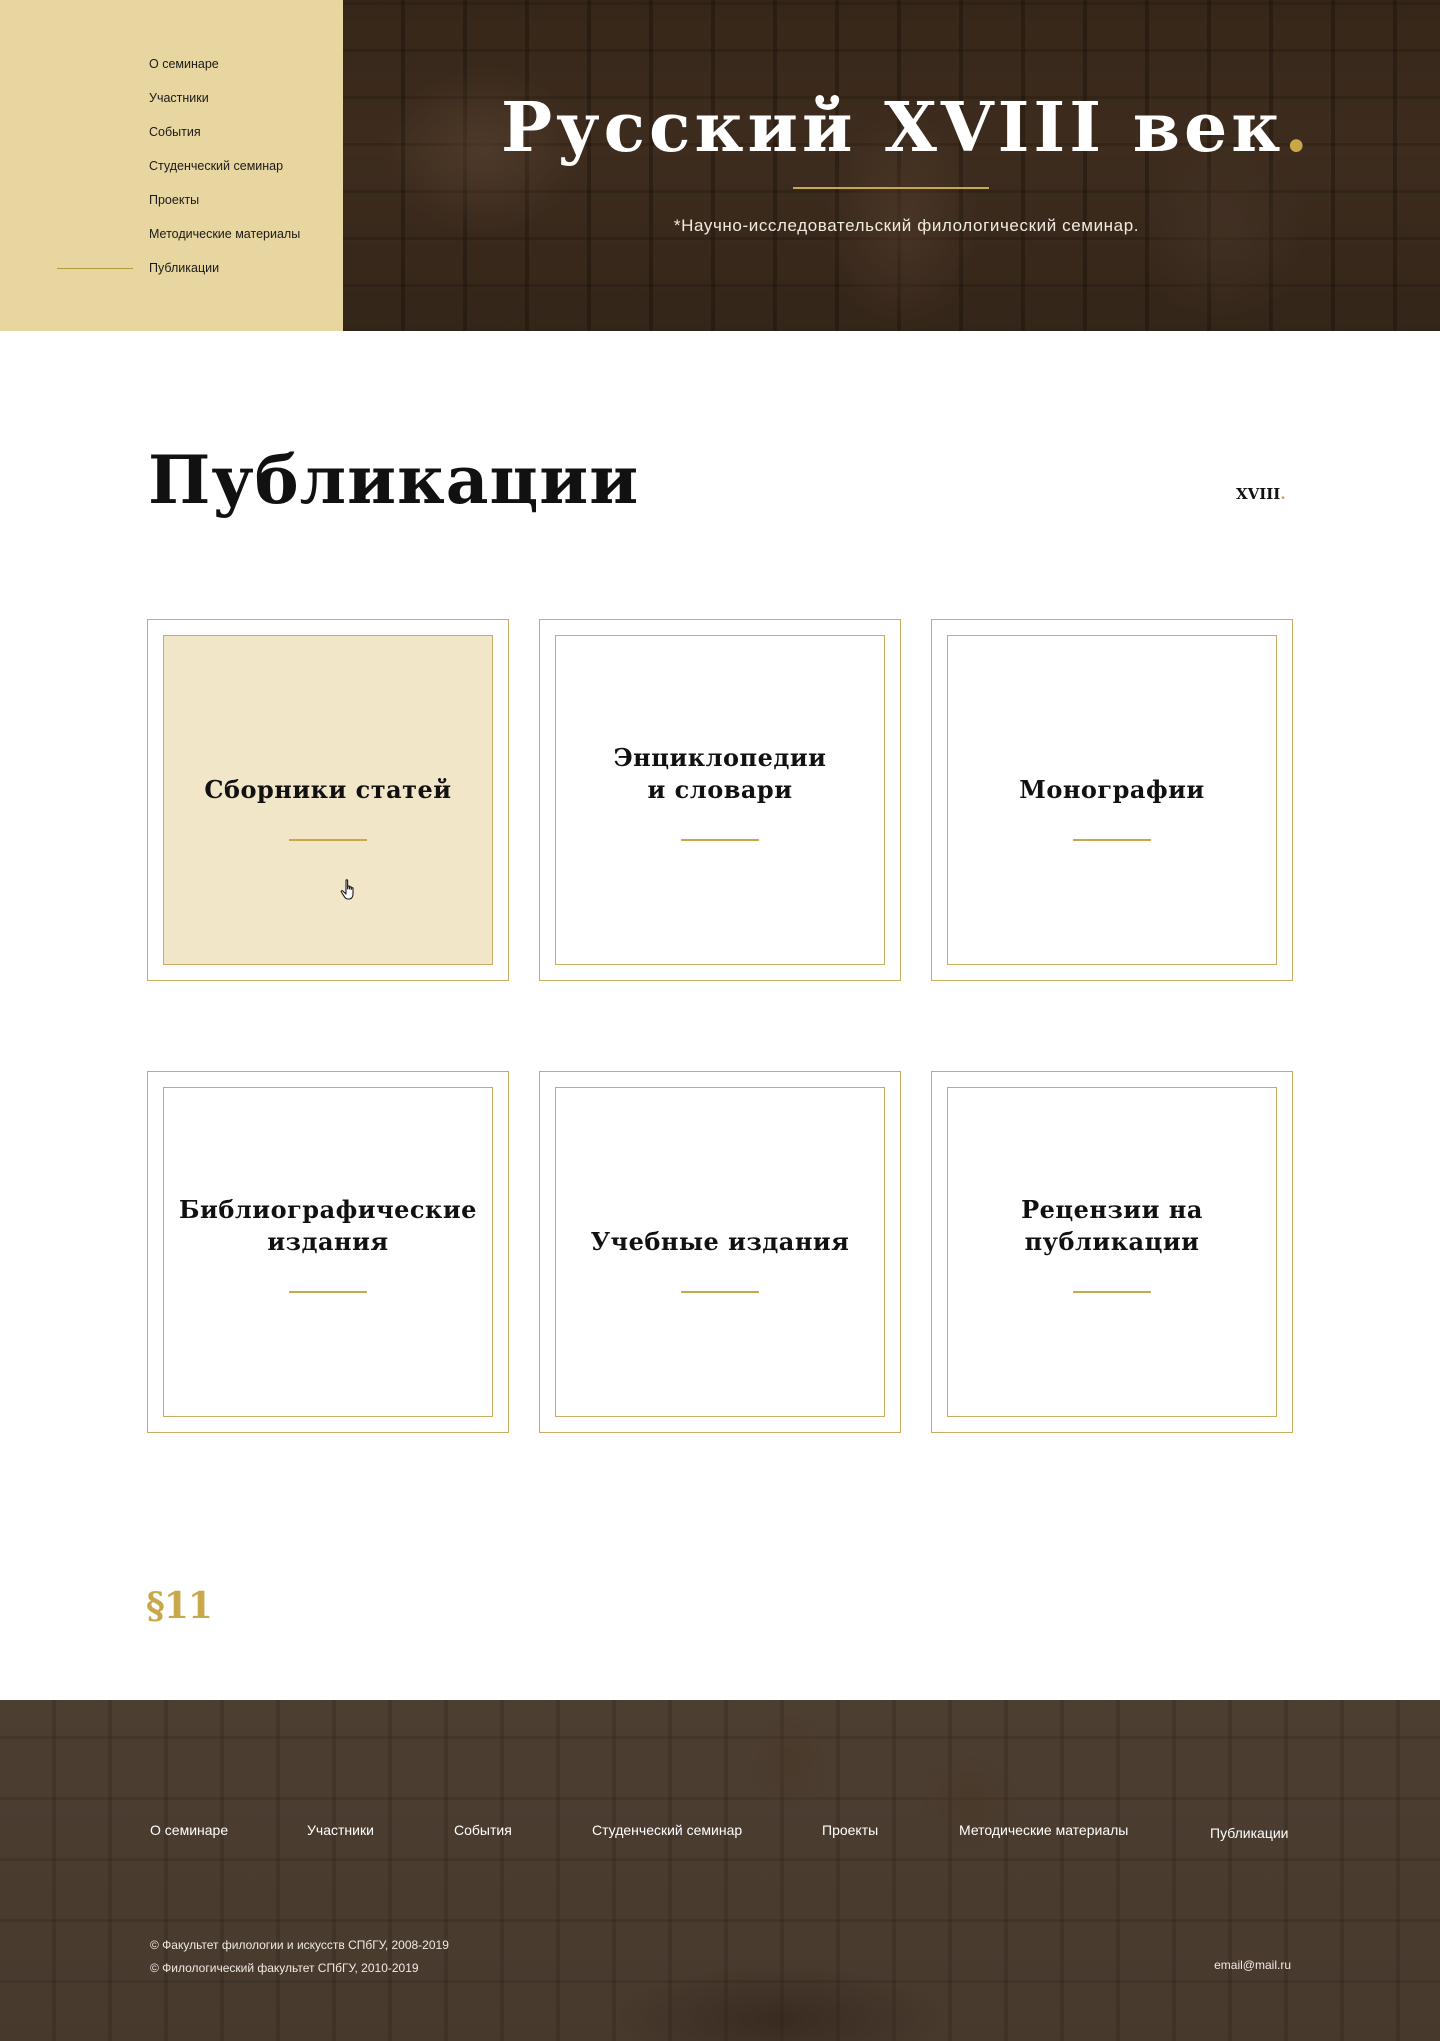  I want to click on card-label: Рецензии на публикации, so click(1112, 1225).